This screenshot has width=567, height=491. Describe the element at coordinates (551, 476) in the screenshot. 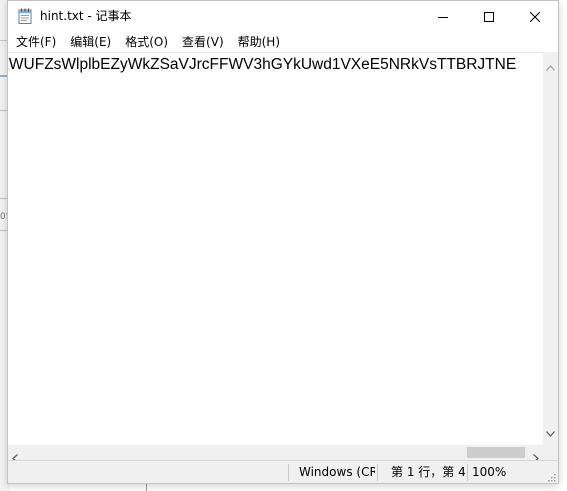

I see `resize-grip-icon` at that location.